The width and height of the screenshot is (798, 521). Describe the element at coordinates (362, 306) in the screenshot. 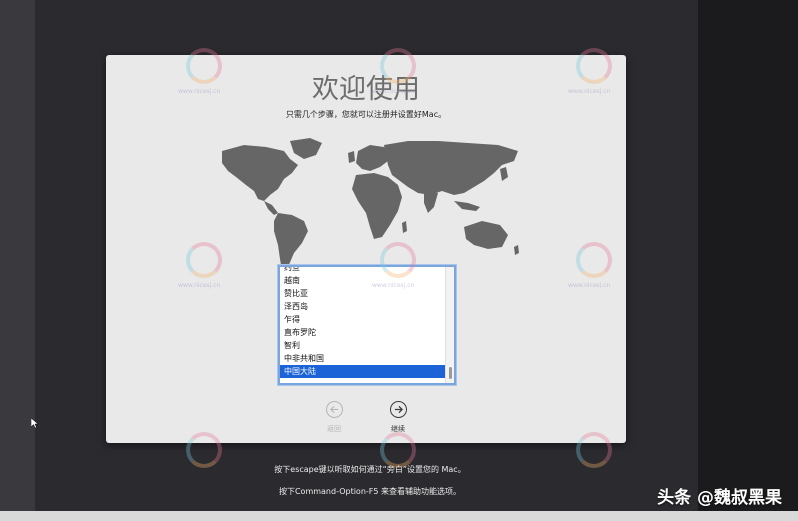

I see `list-item: 泽西岛` at that location.